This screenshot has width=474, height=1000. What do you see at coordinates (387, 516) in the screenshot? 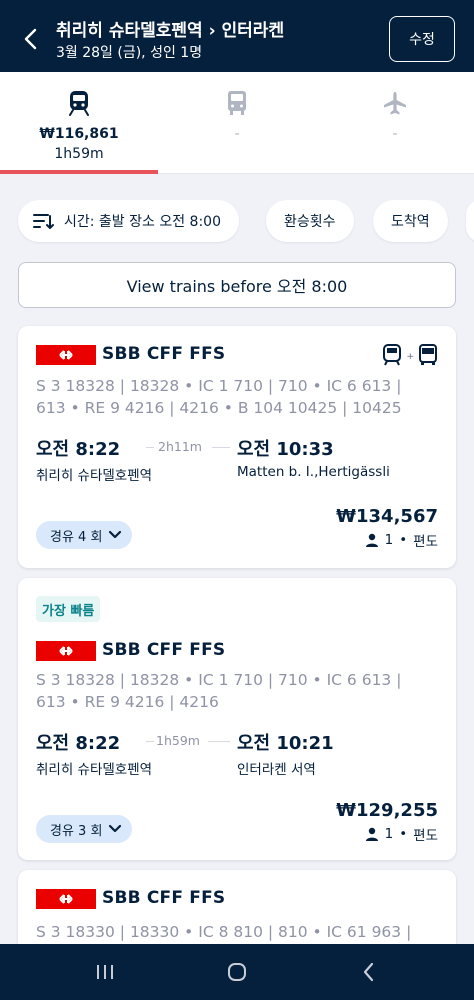
I see `price: ₩134,567` at bounding box center [387, 516].